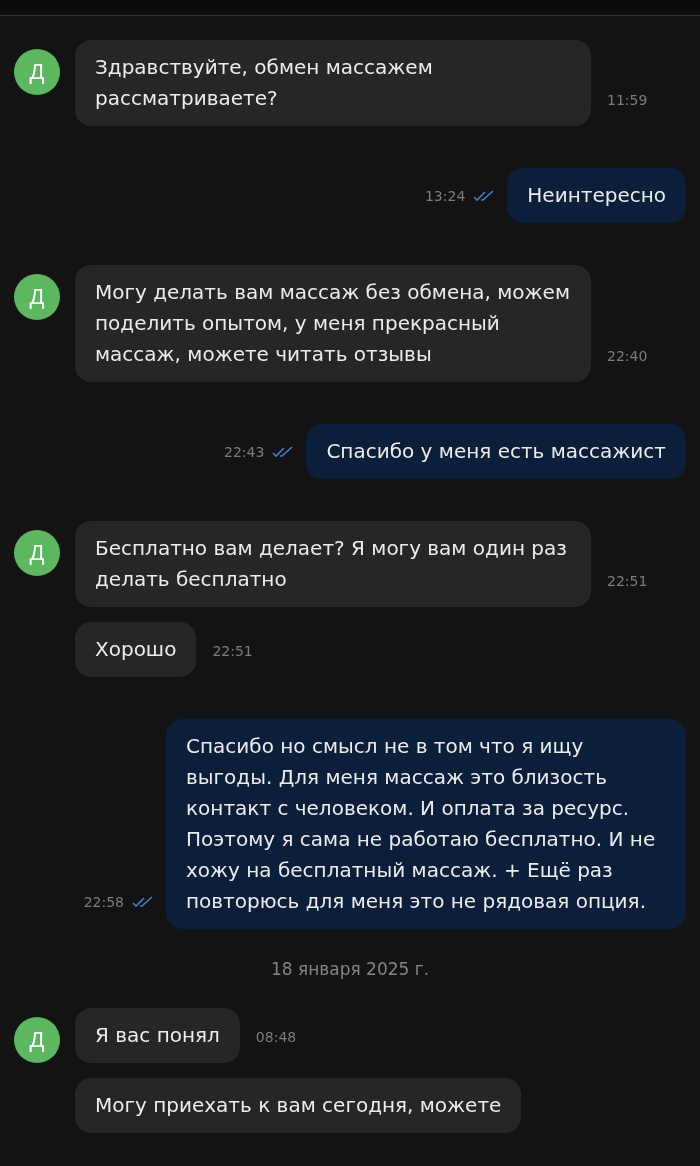 The height and width of the screenshot is (1166, 700). Describe the element at coordinates (244, 452) in the screenshot. I see `message-time: 22:43` at that location.